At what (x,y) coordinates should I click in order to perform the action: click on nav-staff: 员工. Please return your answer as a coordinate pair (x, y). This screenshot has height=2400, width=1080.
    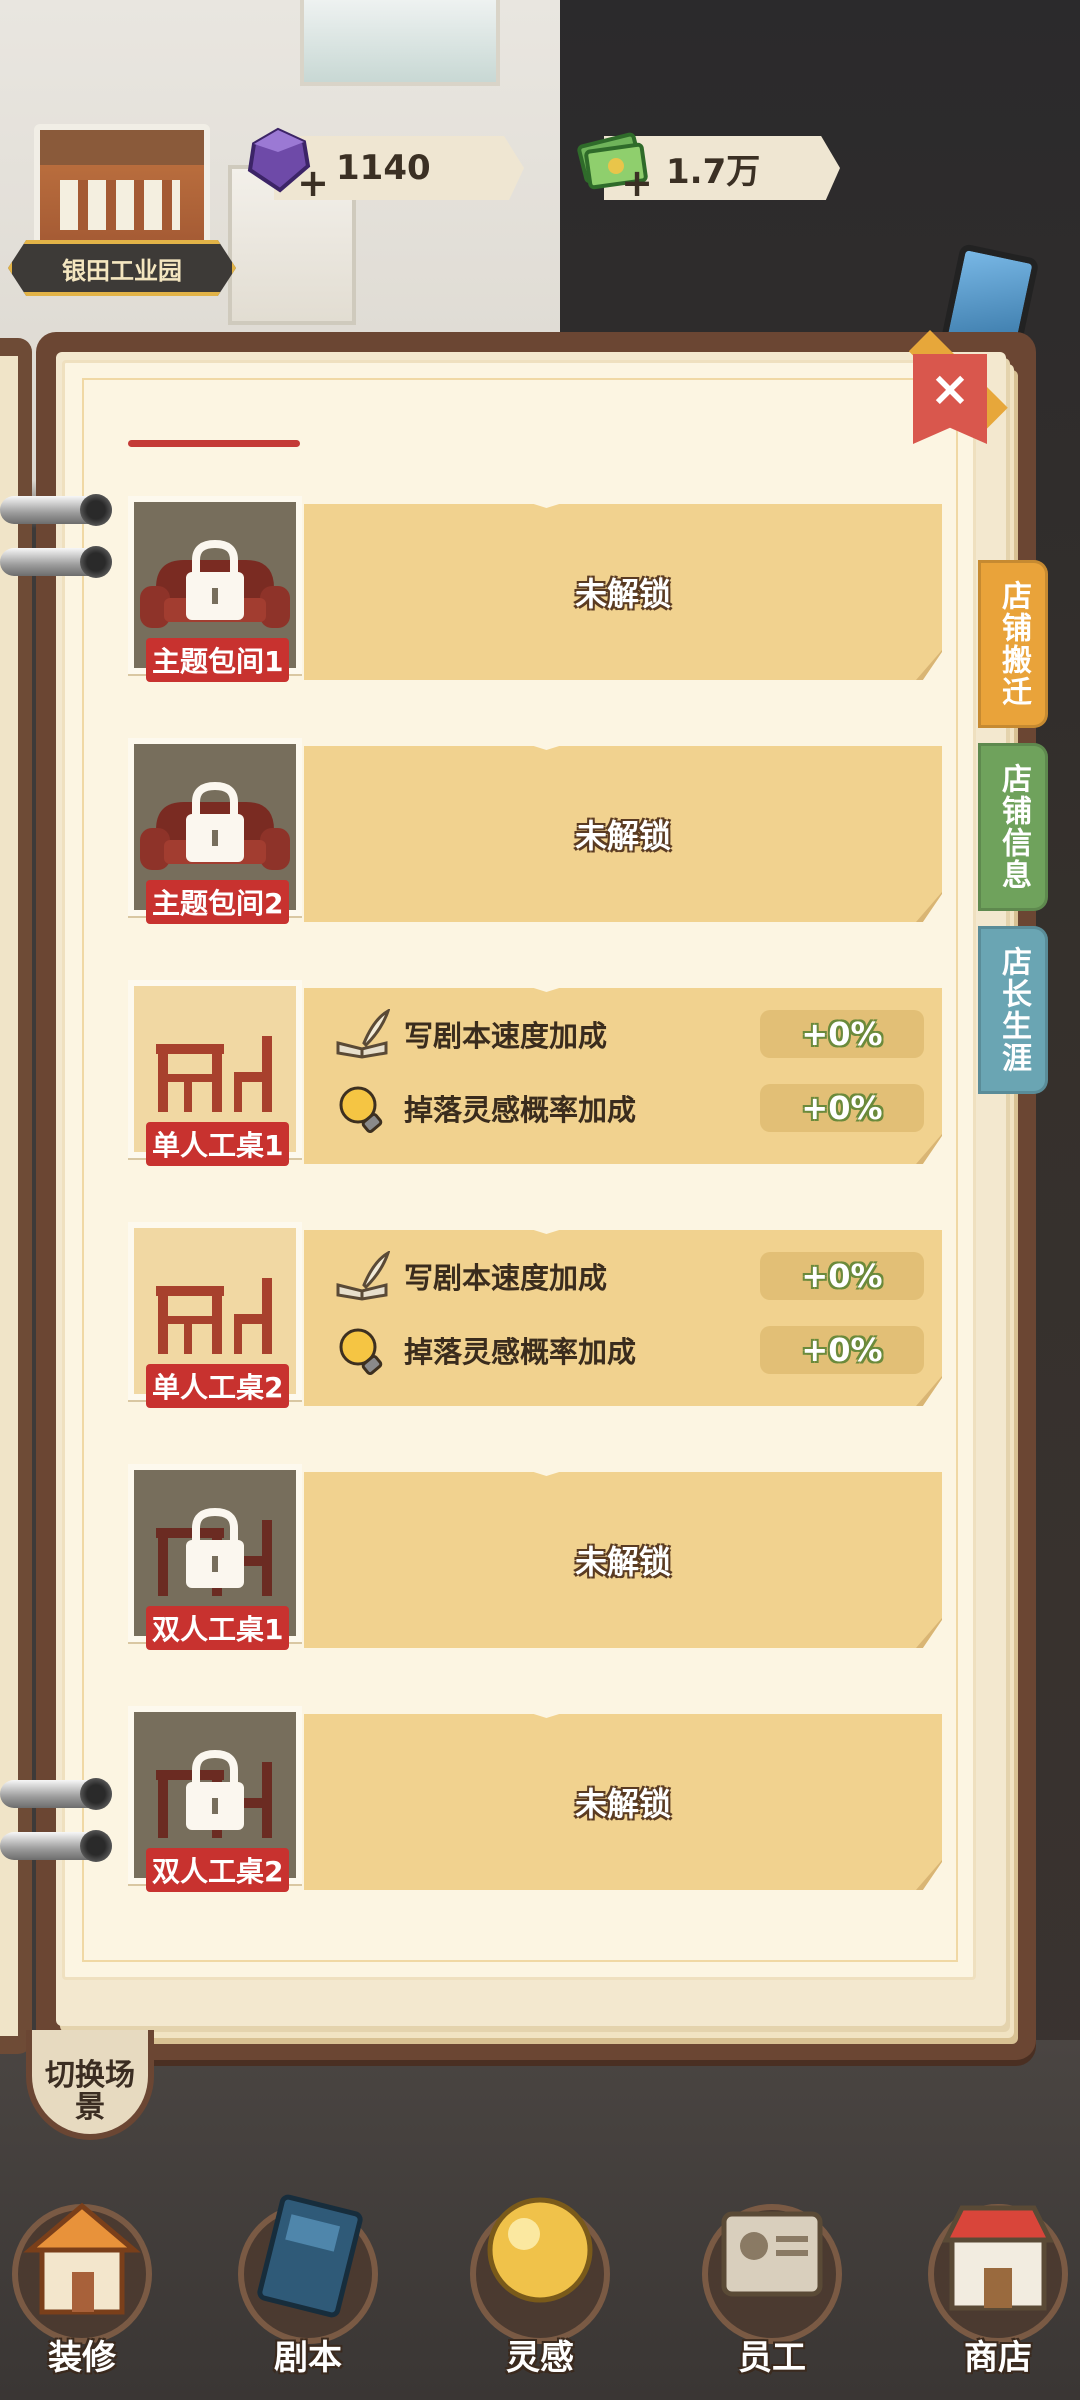
    Looking at the image, I should click on (772, 2290).